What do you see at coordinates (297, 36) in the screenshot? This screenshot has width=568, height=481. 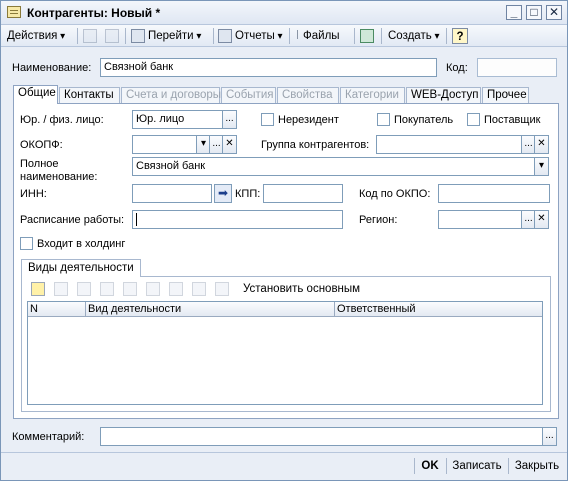 I see `paperclip-icon: ǀ` at bounding box center [297, 36].